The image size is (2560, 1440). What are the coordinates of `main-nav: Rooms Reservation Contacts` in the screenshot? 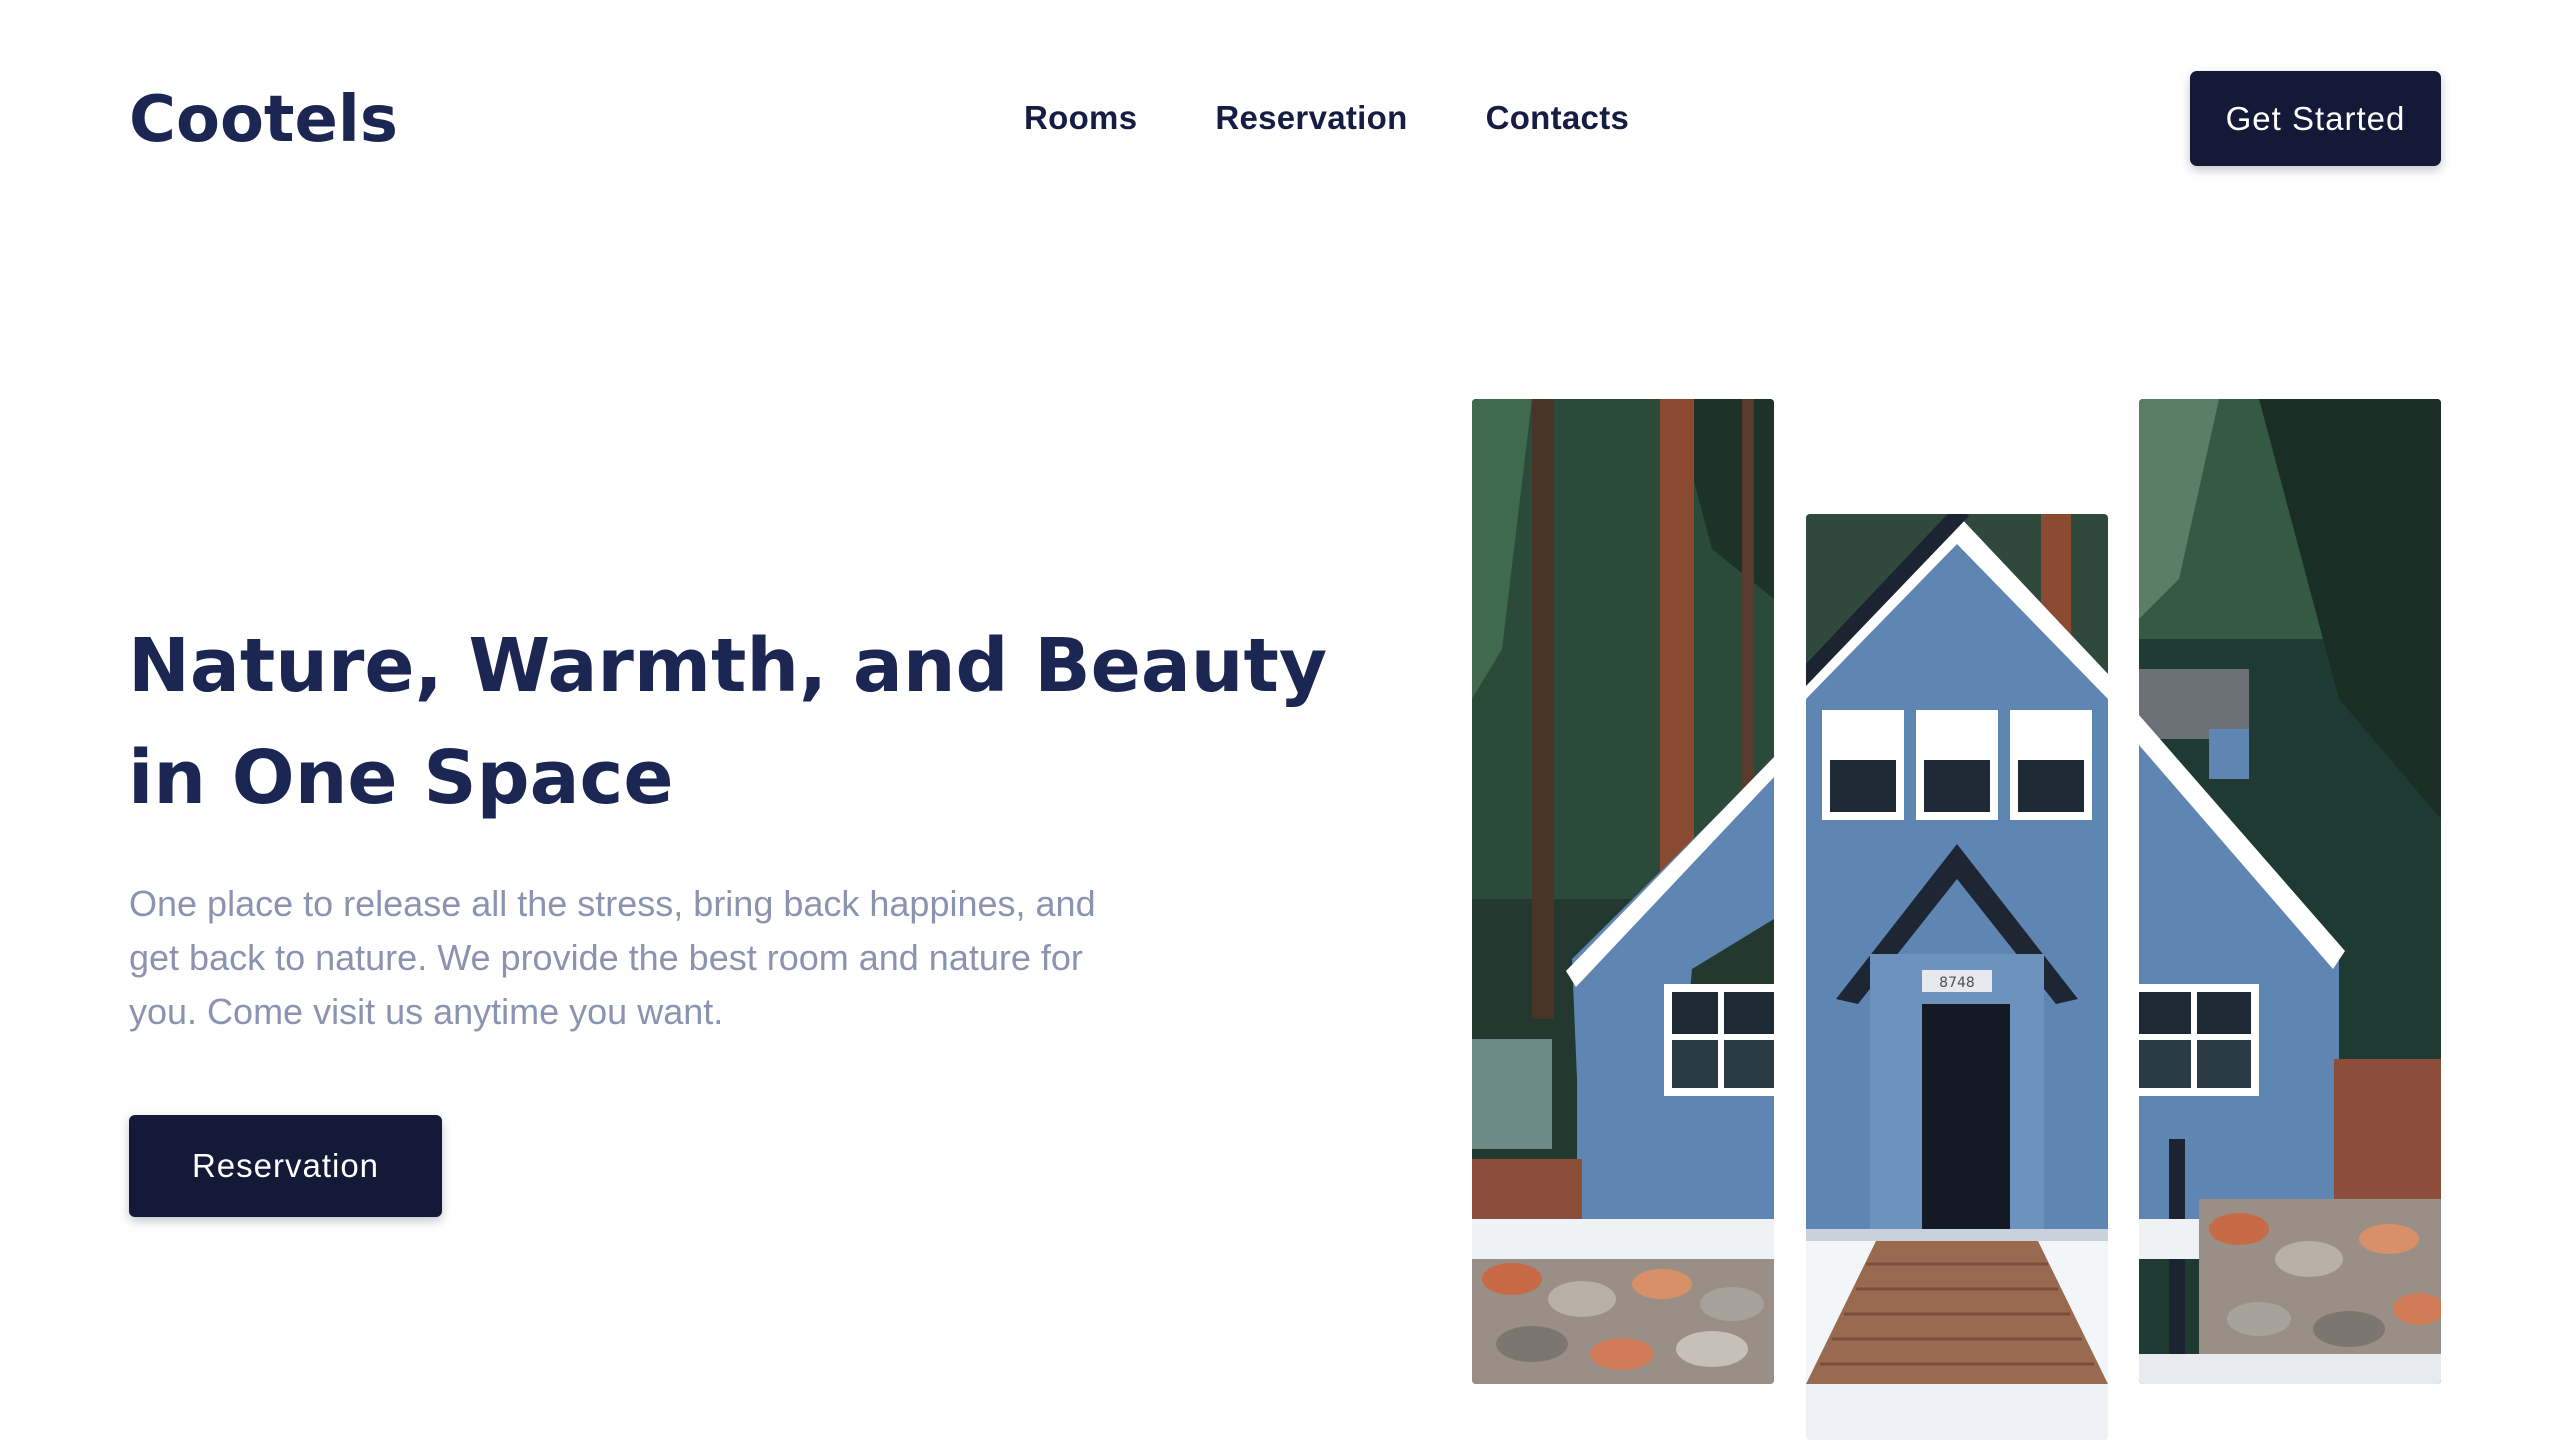 It's located at (1326, 118).